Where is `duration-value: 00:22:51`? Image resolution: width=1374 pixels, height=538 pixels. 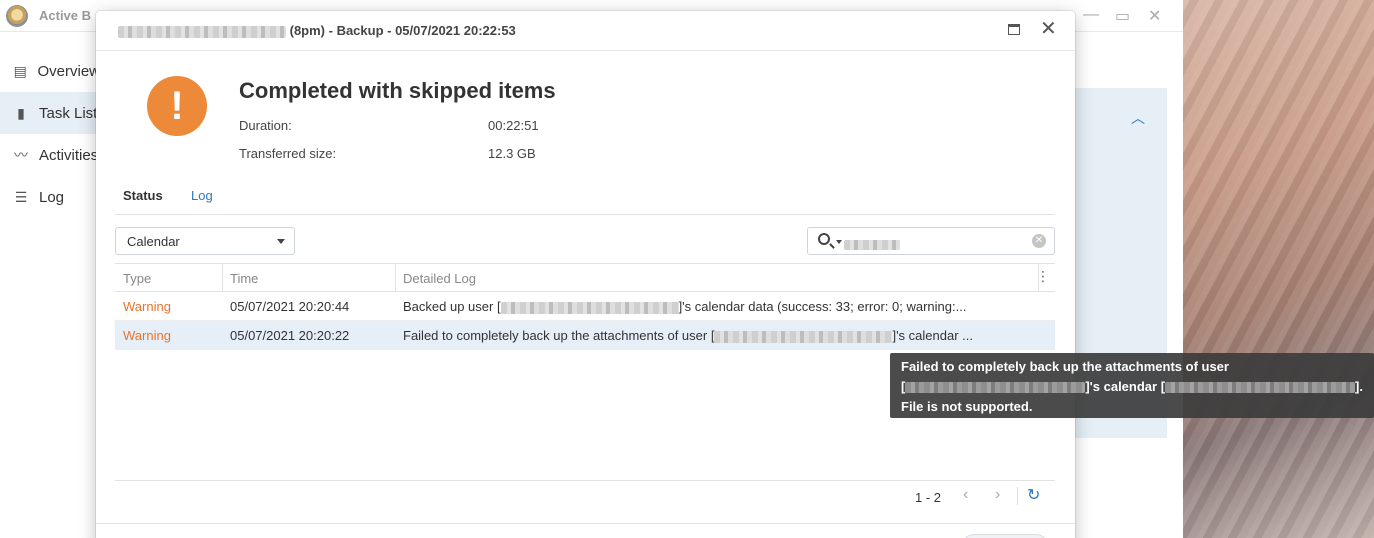 duration-value: 00:22:51 is located at coordinates (513, 125).